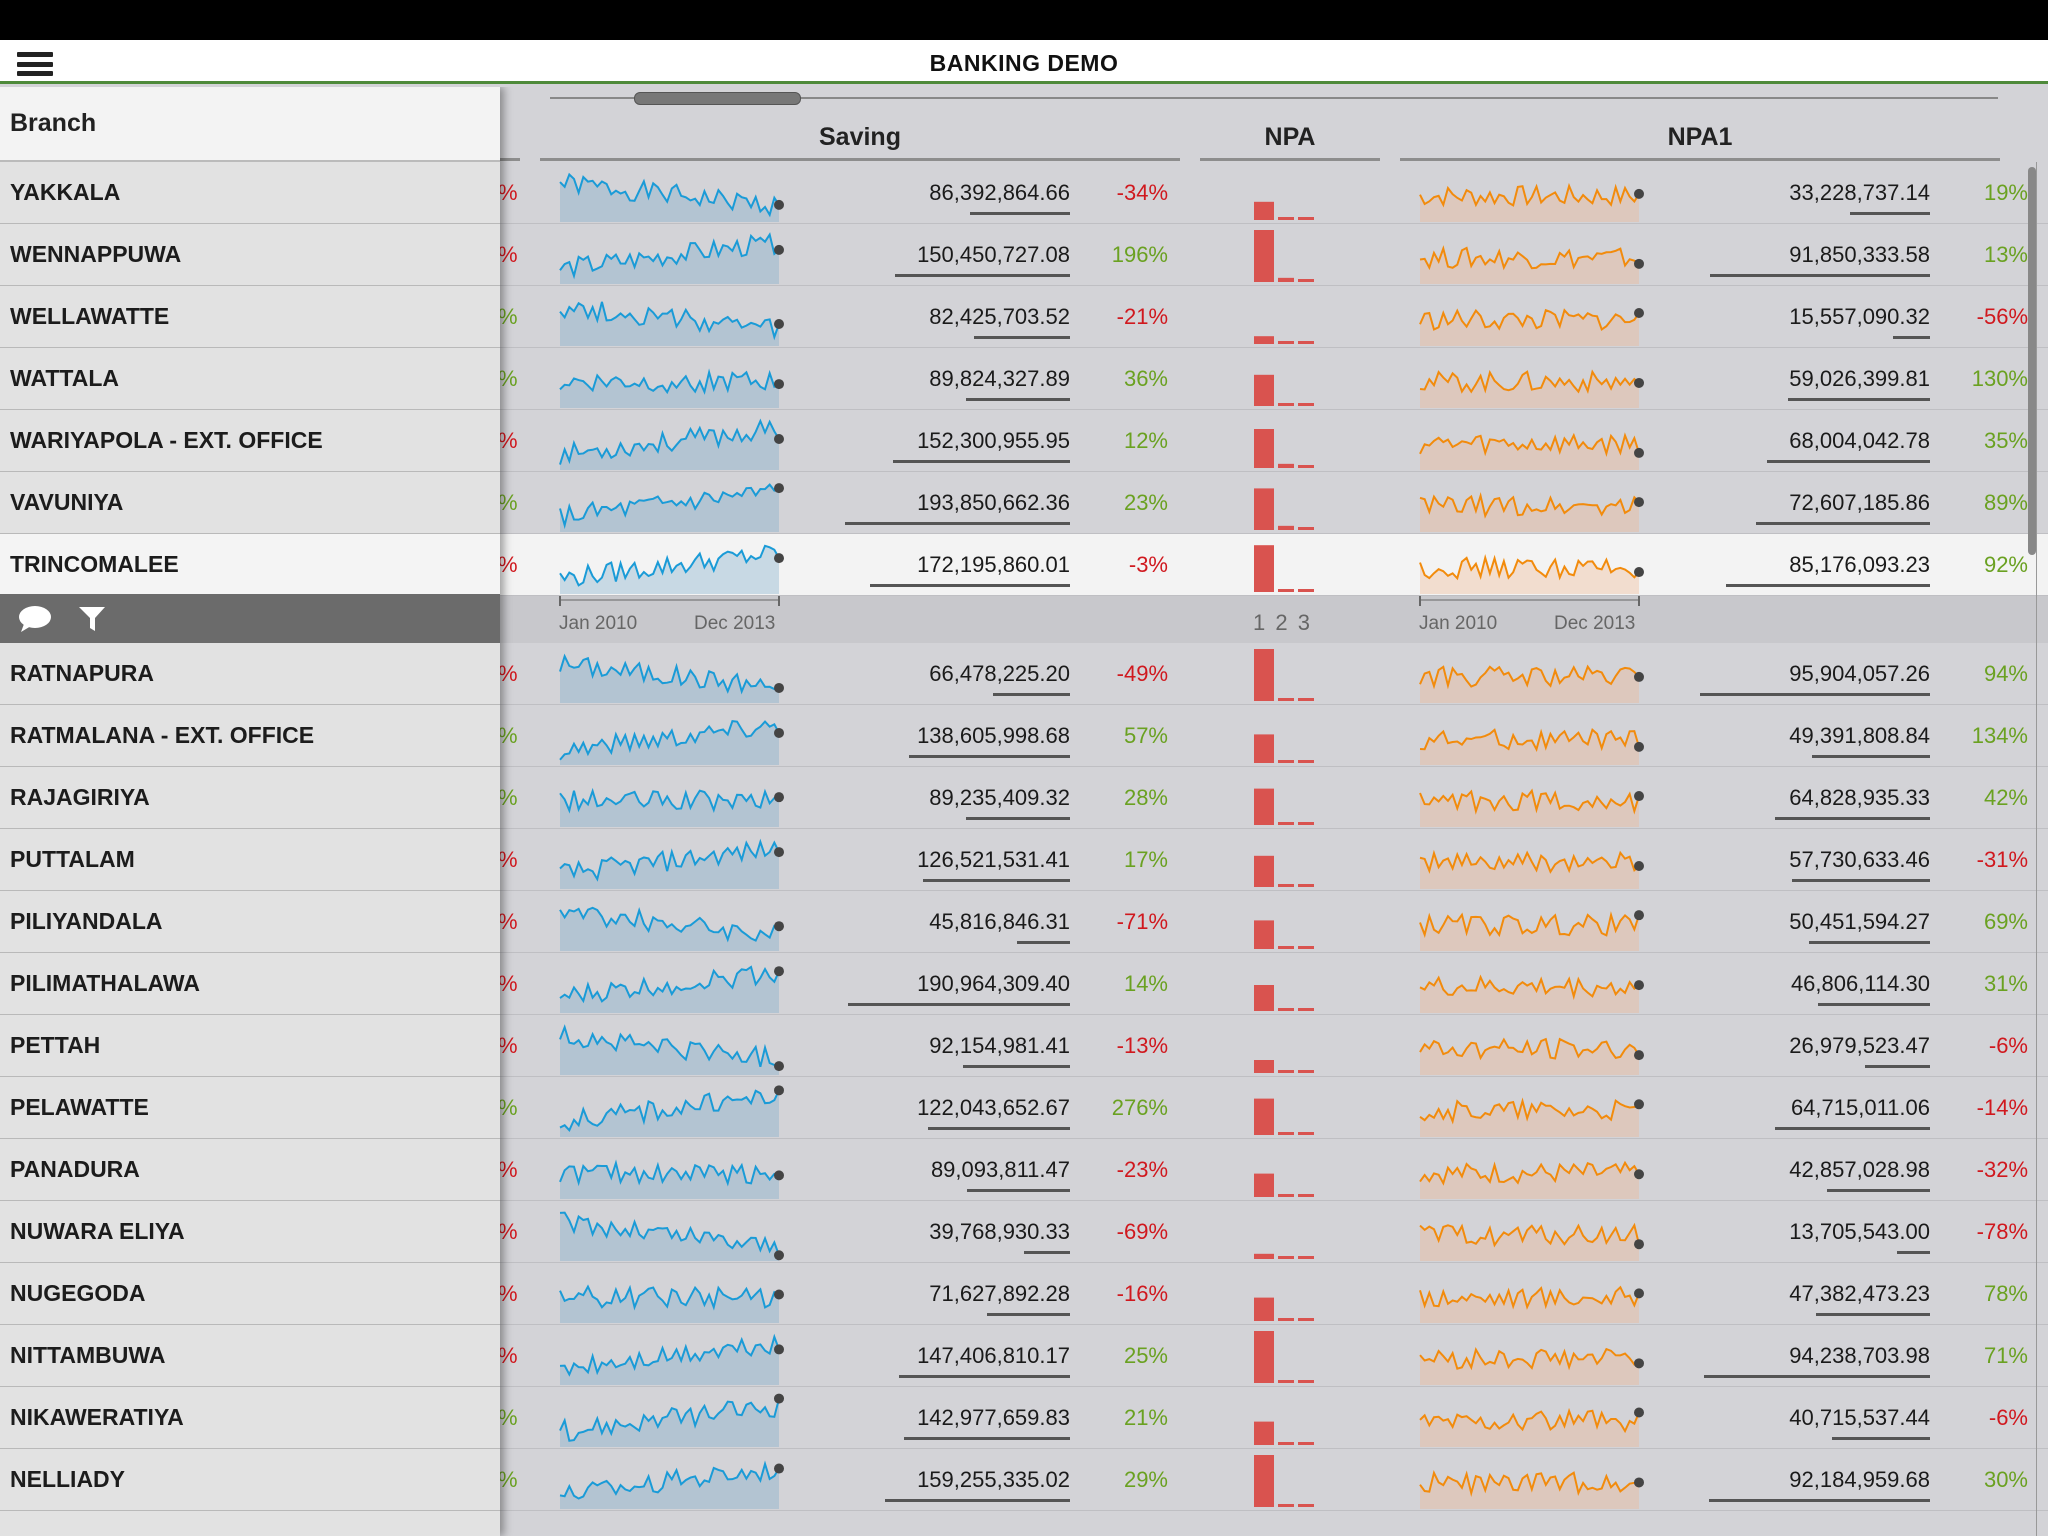  Describe the element at coordinates (1145, 1355) in the screenshot. I see `saving-change-percent: 25%` at that location.